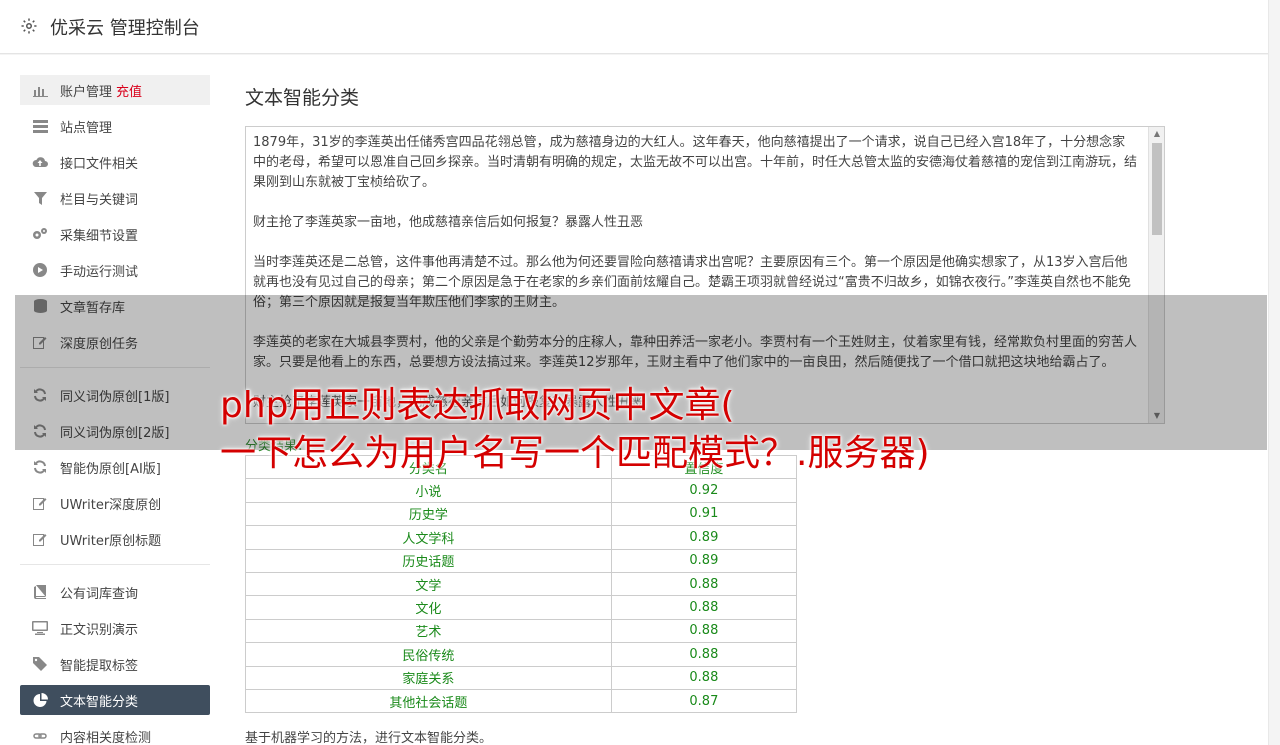 The height and width of the screenshot is (745, 1280). I want to click on table-row: 民俗传统 0.88, so click(521, 654).